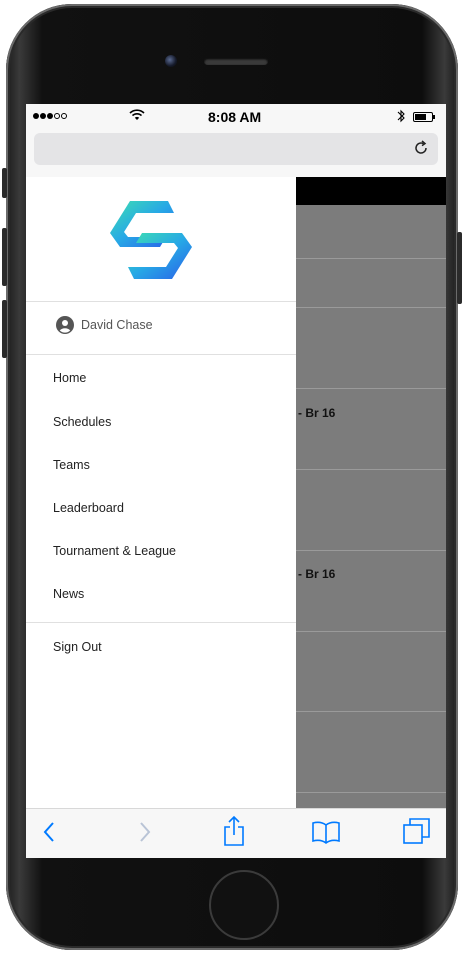 The image size is (464, 956). Describe the element at coordinates (161, 380) in the screenshot. I see `menu-item-home: Home` at that location.